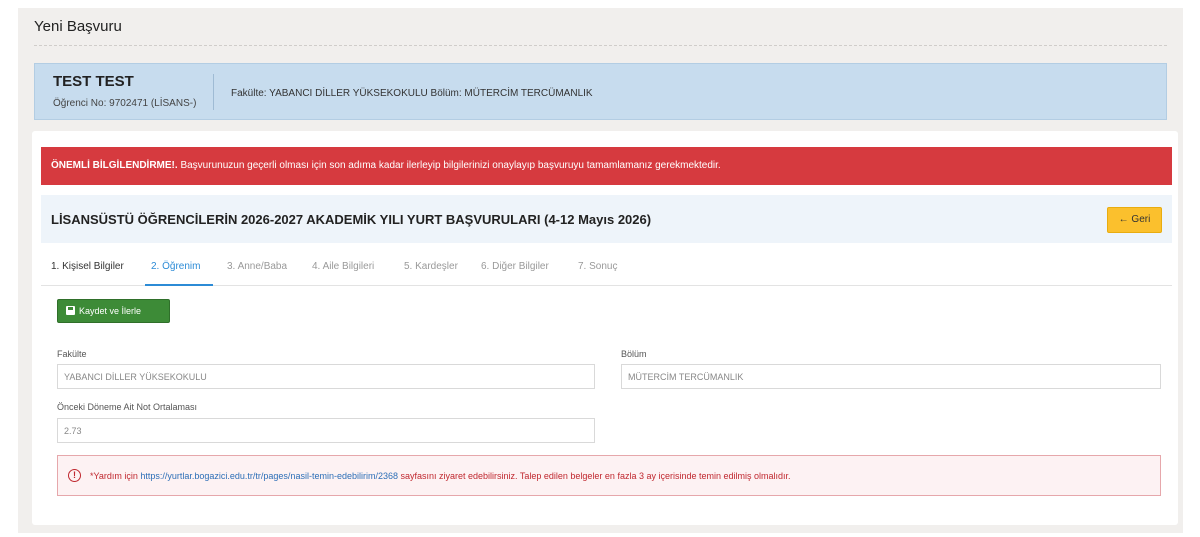  I want to click on faculty-label: Fakülte, so click(72, 354).